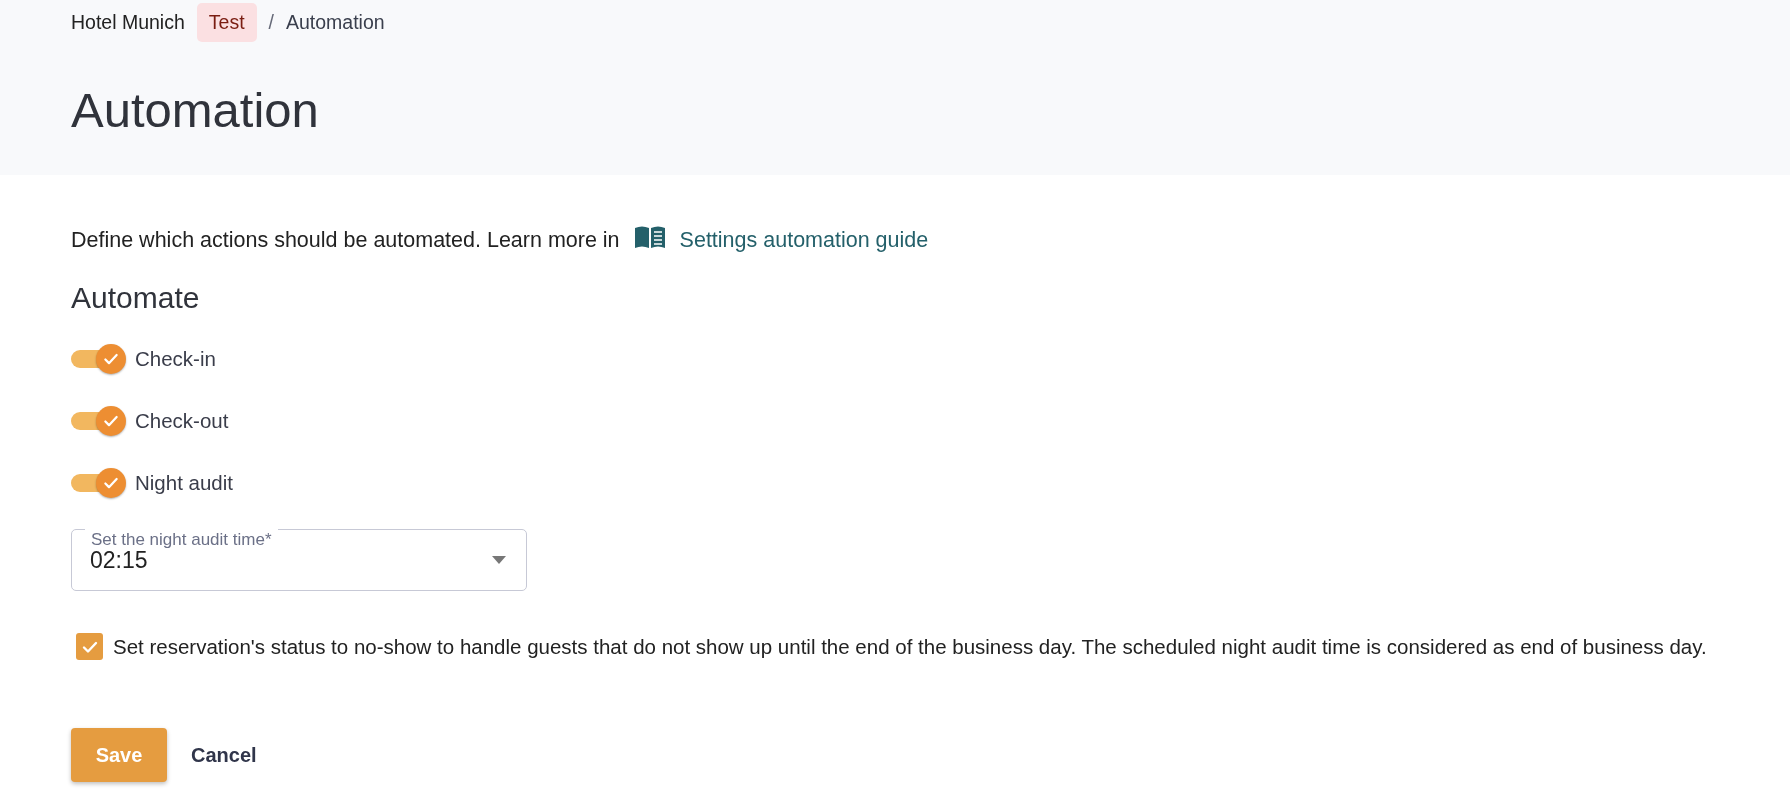 Image resolution: width=1790 pixels, height=804 pixels. I want to click on guide-link: Settings automation guide, so click(804, 240).